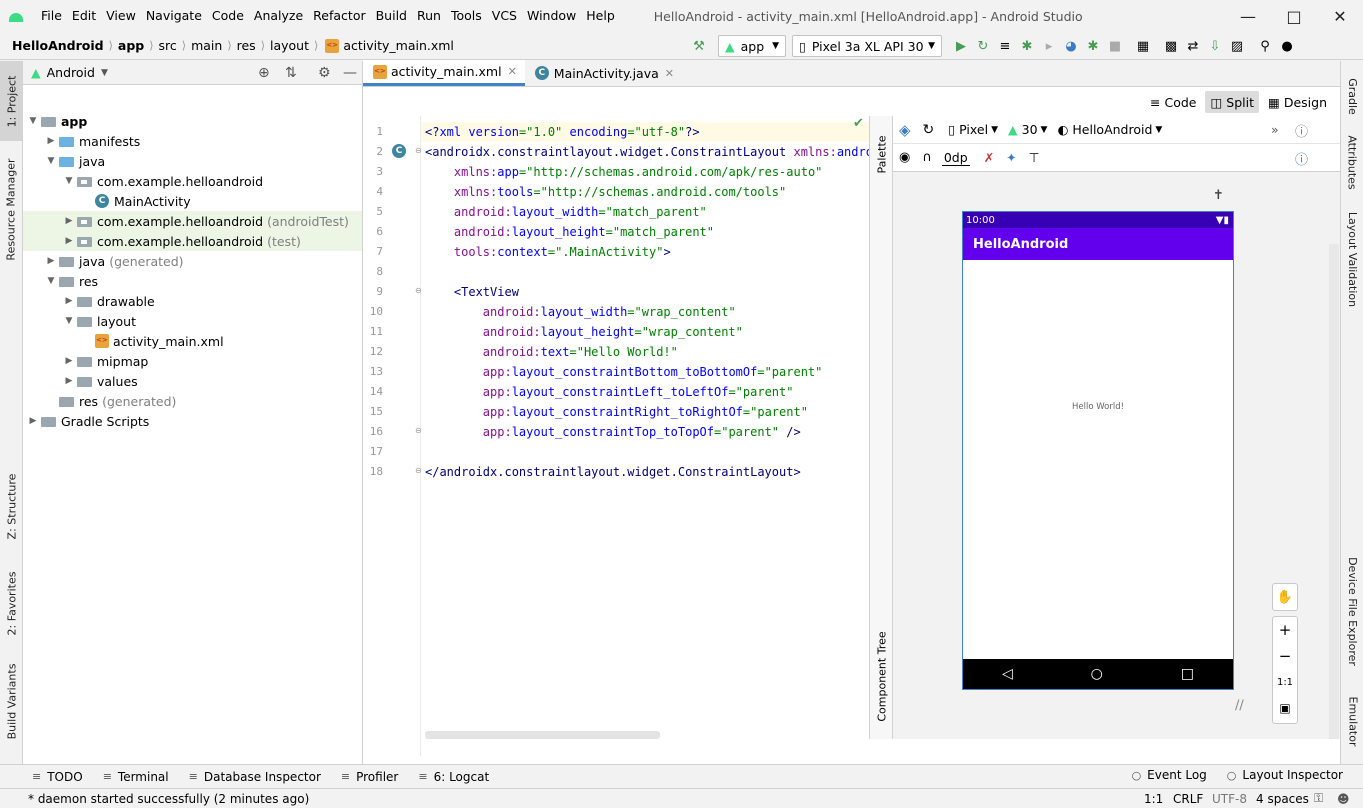 The height and width of the screenshot is (808, 1363). I want to click on collapse-all-icon: ⇅, so click(291, 73).